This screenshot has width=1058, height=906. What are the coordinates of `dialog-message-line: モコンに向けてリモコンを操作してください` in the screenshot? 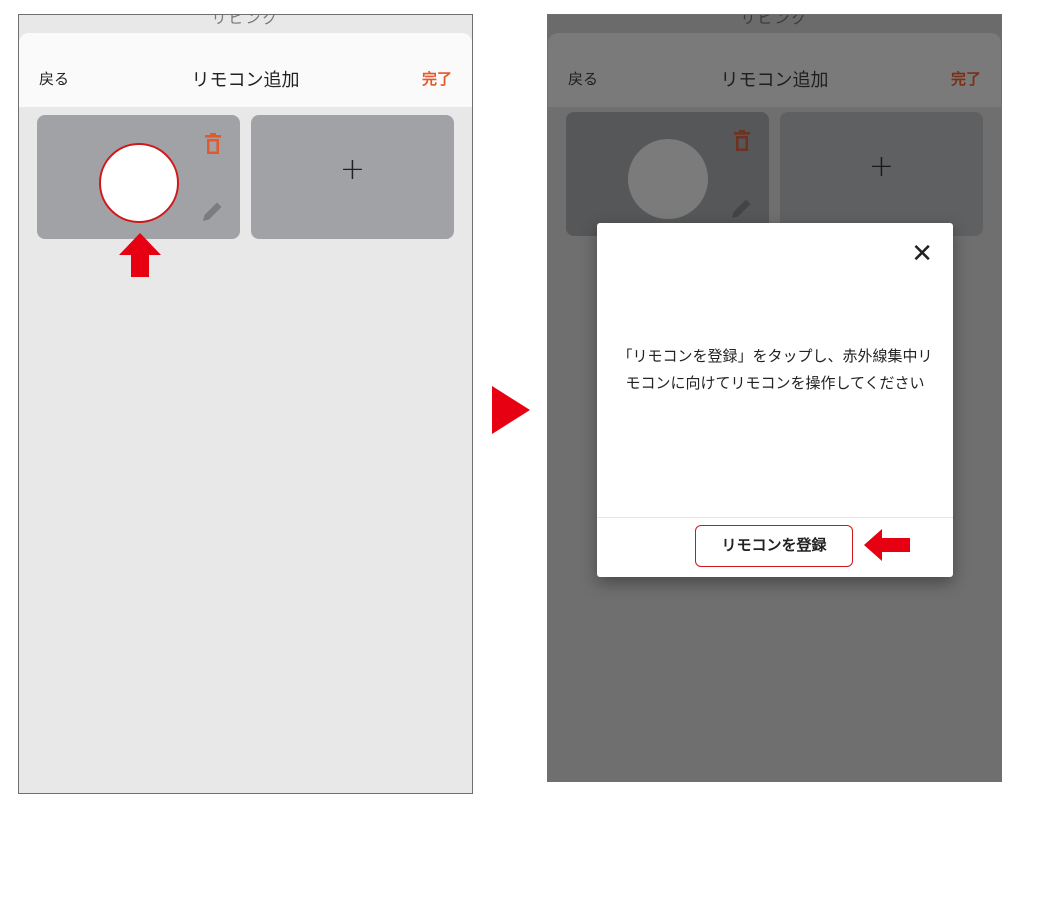 It's located at (775, 383).